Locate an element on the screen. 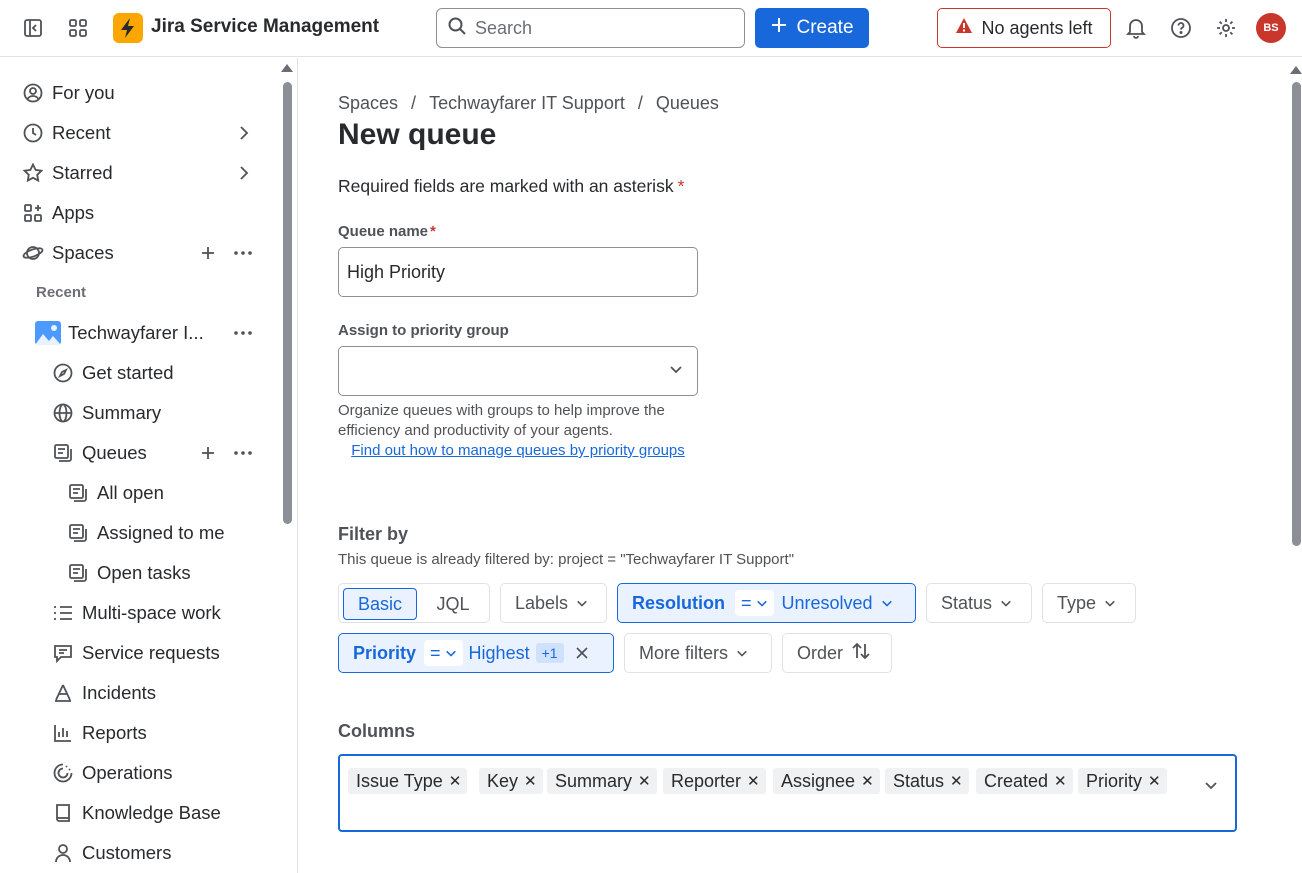  resolution-filter: Resolution = Unresolved is located at coordinates (766, 603).